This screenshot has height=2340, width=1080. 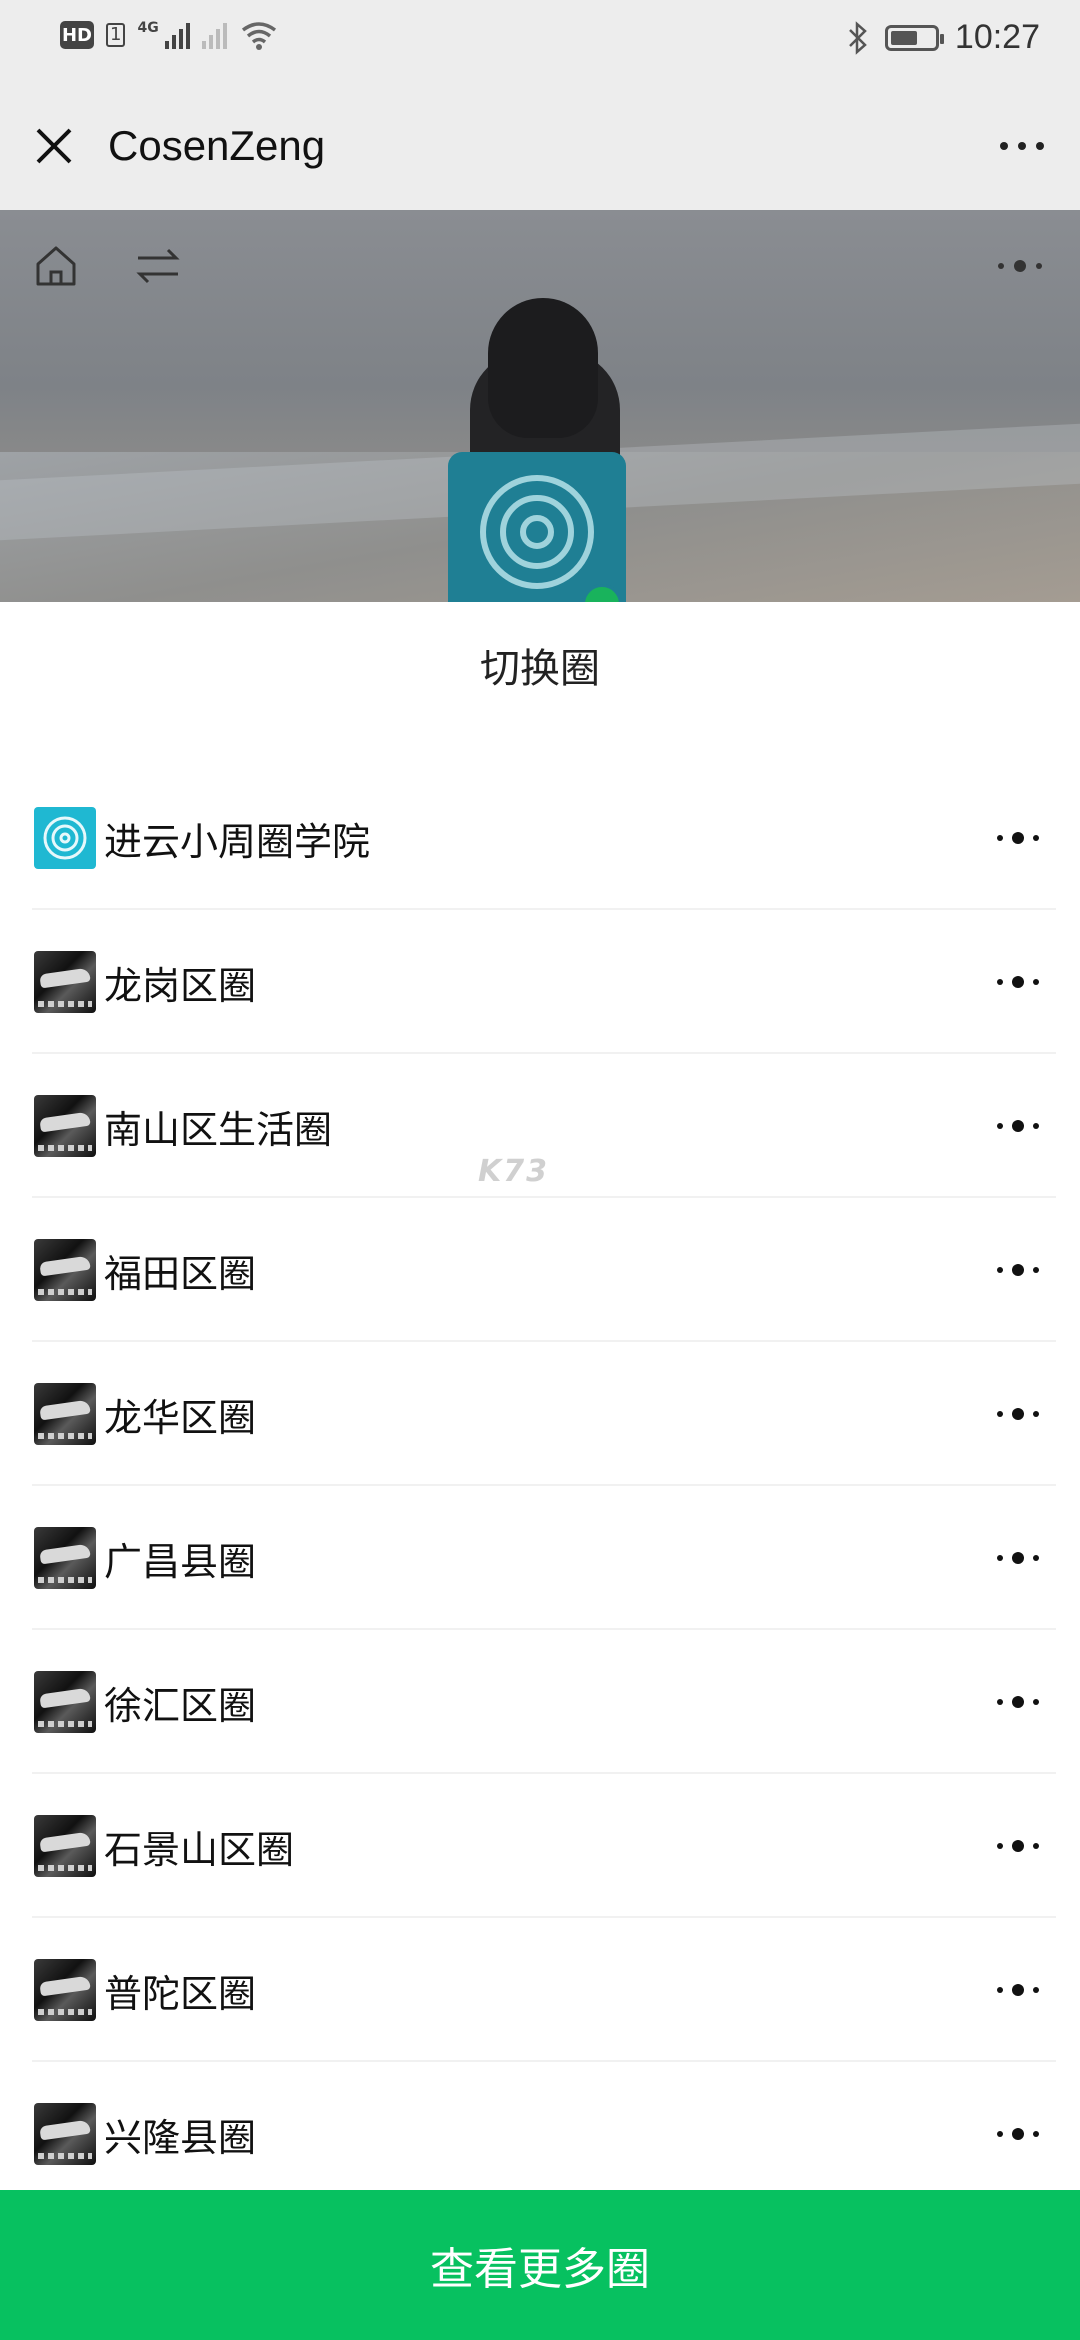 I want to click on status-bar: HD 1 4G 10:27, so click(x=540, y=41).